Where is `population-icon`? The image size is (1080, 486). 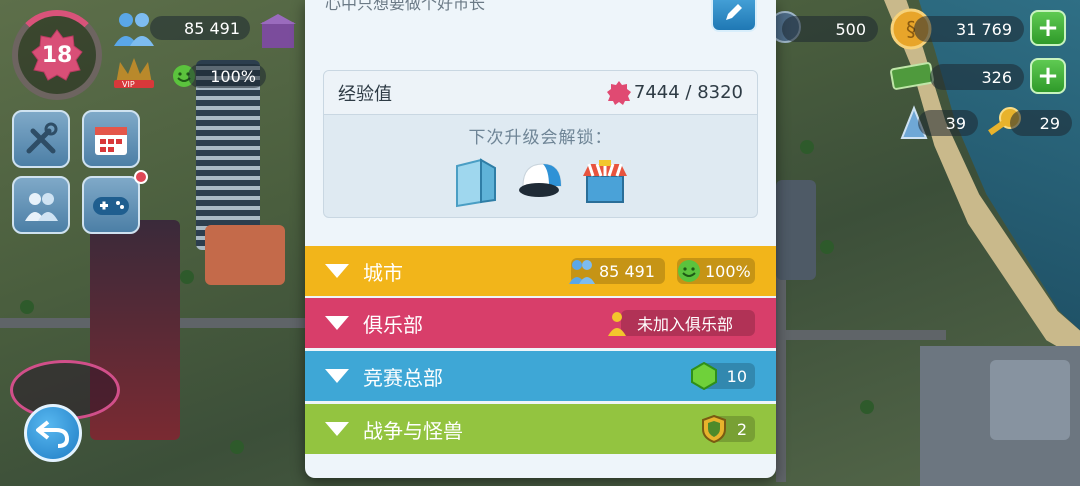
population-icon is located at coordinates (582, 272).